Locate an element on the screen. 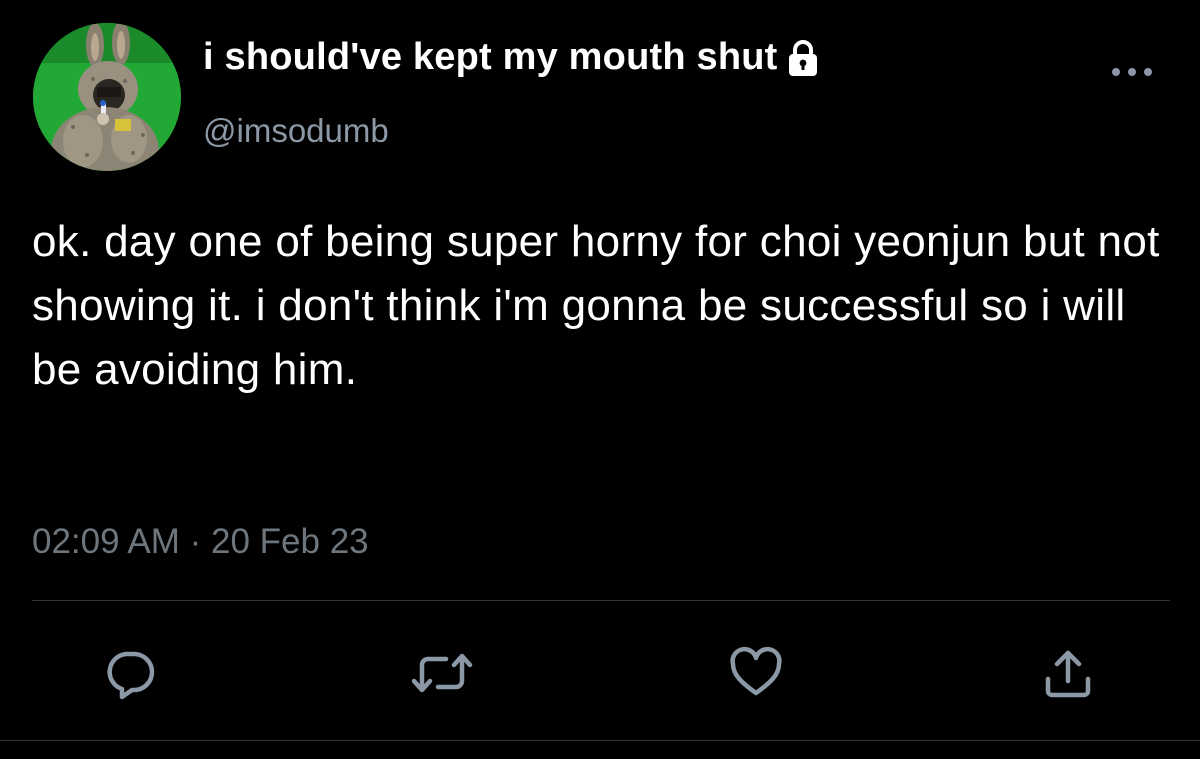 Image resolution: width=1200 pixels, height=759 pixels. user-handle: @imsodumb is located at coordinates (296, 131).